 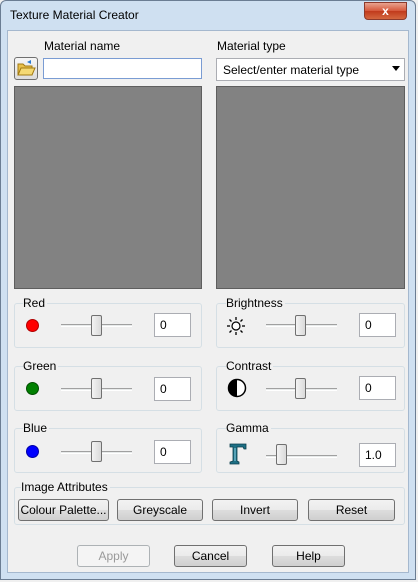 I want to click on brightness-icon, so click(x=236, y=326).